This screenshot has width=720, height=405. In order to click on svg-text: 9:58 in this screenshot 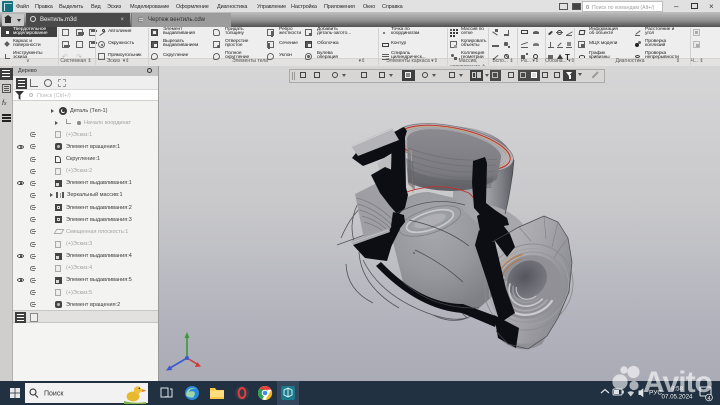, I will do `click(677, 389)`.